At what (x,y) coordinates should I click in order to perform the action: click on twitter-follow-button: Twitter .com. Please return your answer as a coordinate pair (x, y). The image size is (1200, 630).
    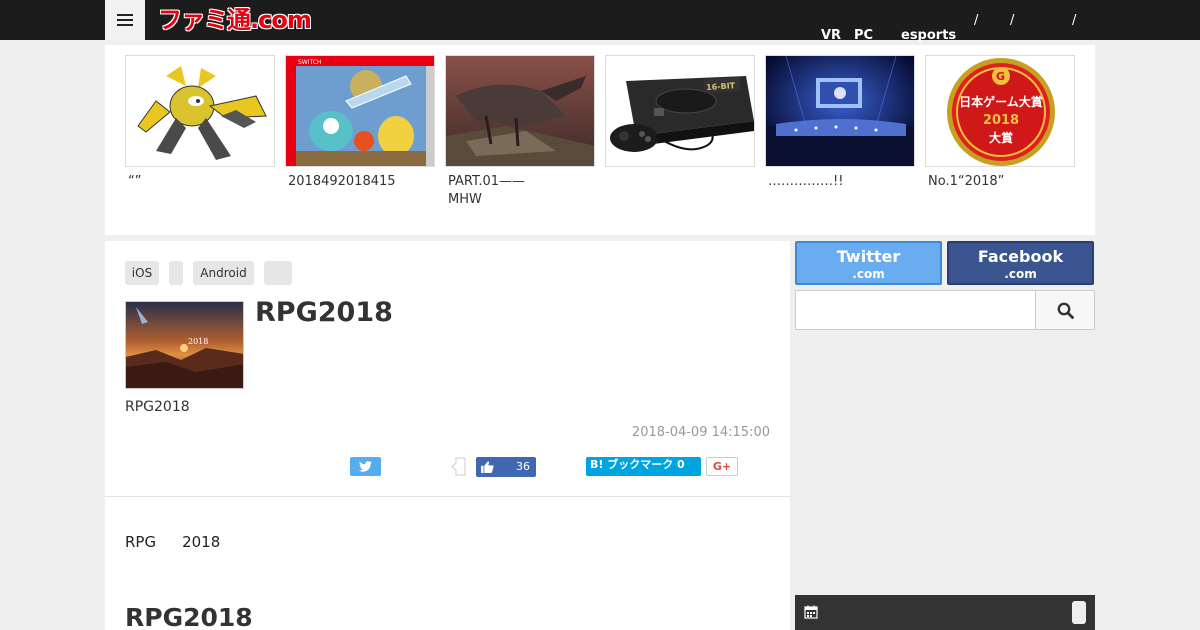
    Looking at the image, I should click on (868, 263).